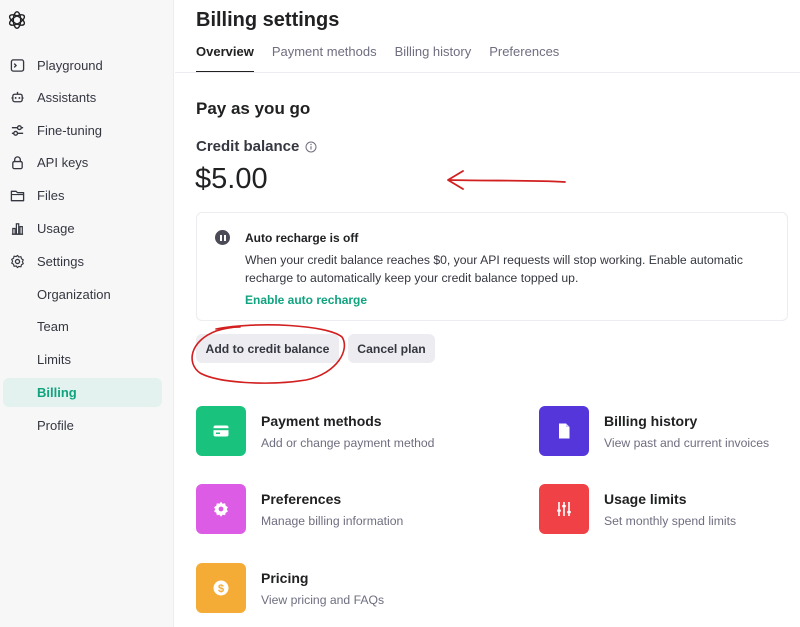  Describe the element at coordinates (54, 359) in the screenshot. I see `sidebar-item-label: Limits` at that location.